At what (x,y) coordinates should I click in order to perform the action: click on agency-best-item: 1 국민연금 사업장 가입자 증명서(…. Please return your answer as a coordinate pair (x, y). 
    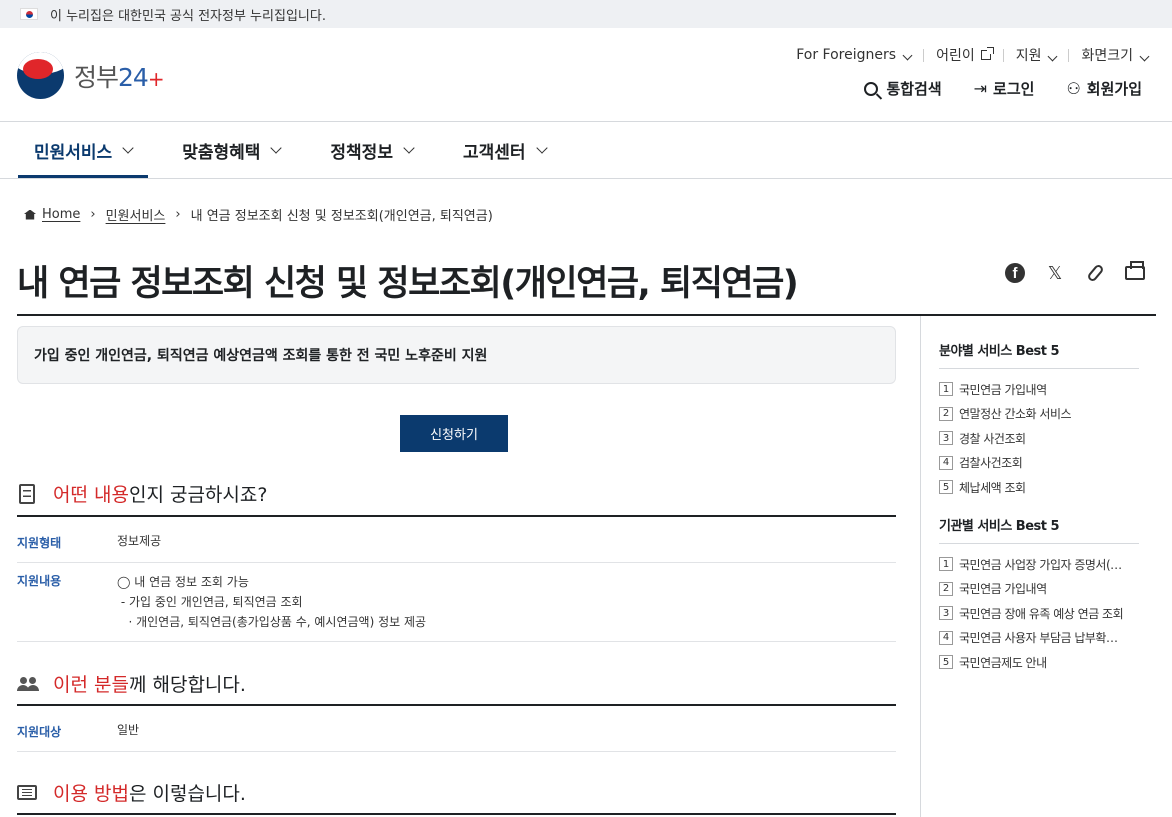
    Looking at the image, I should click on (1039, 564).